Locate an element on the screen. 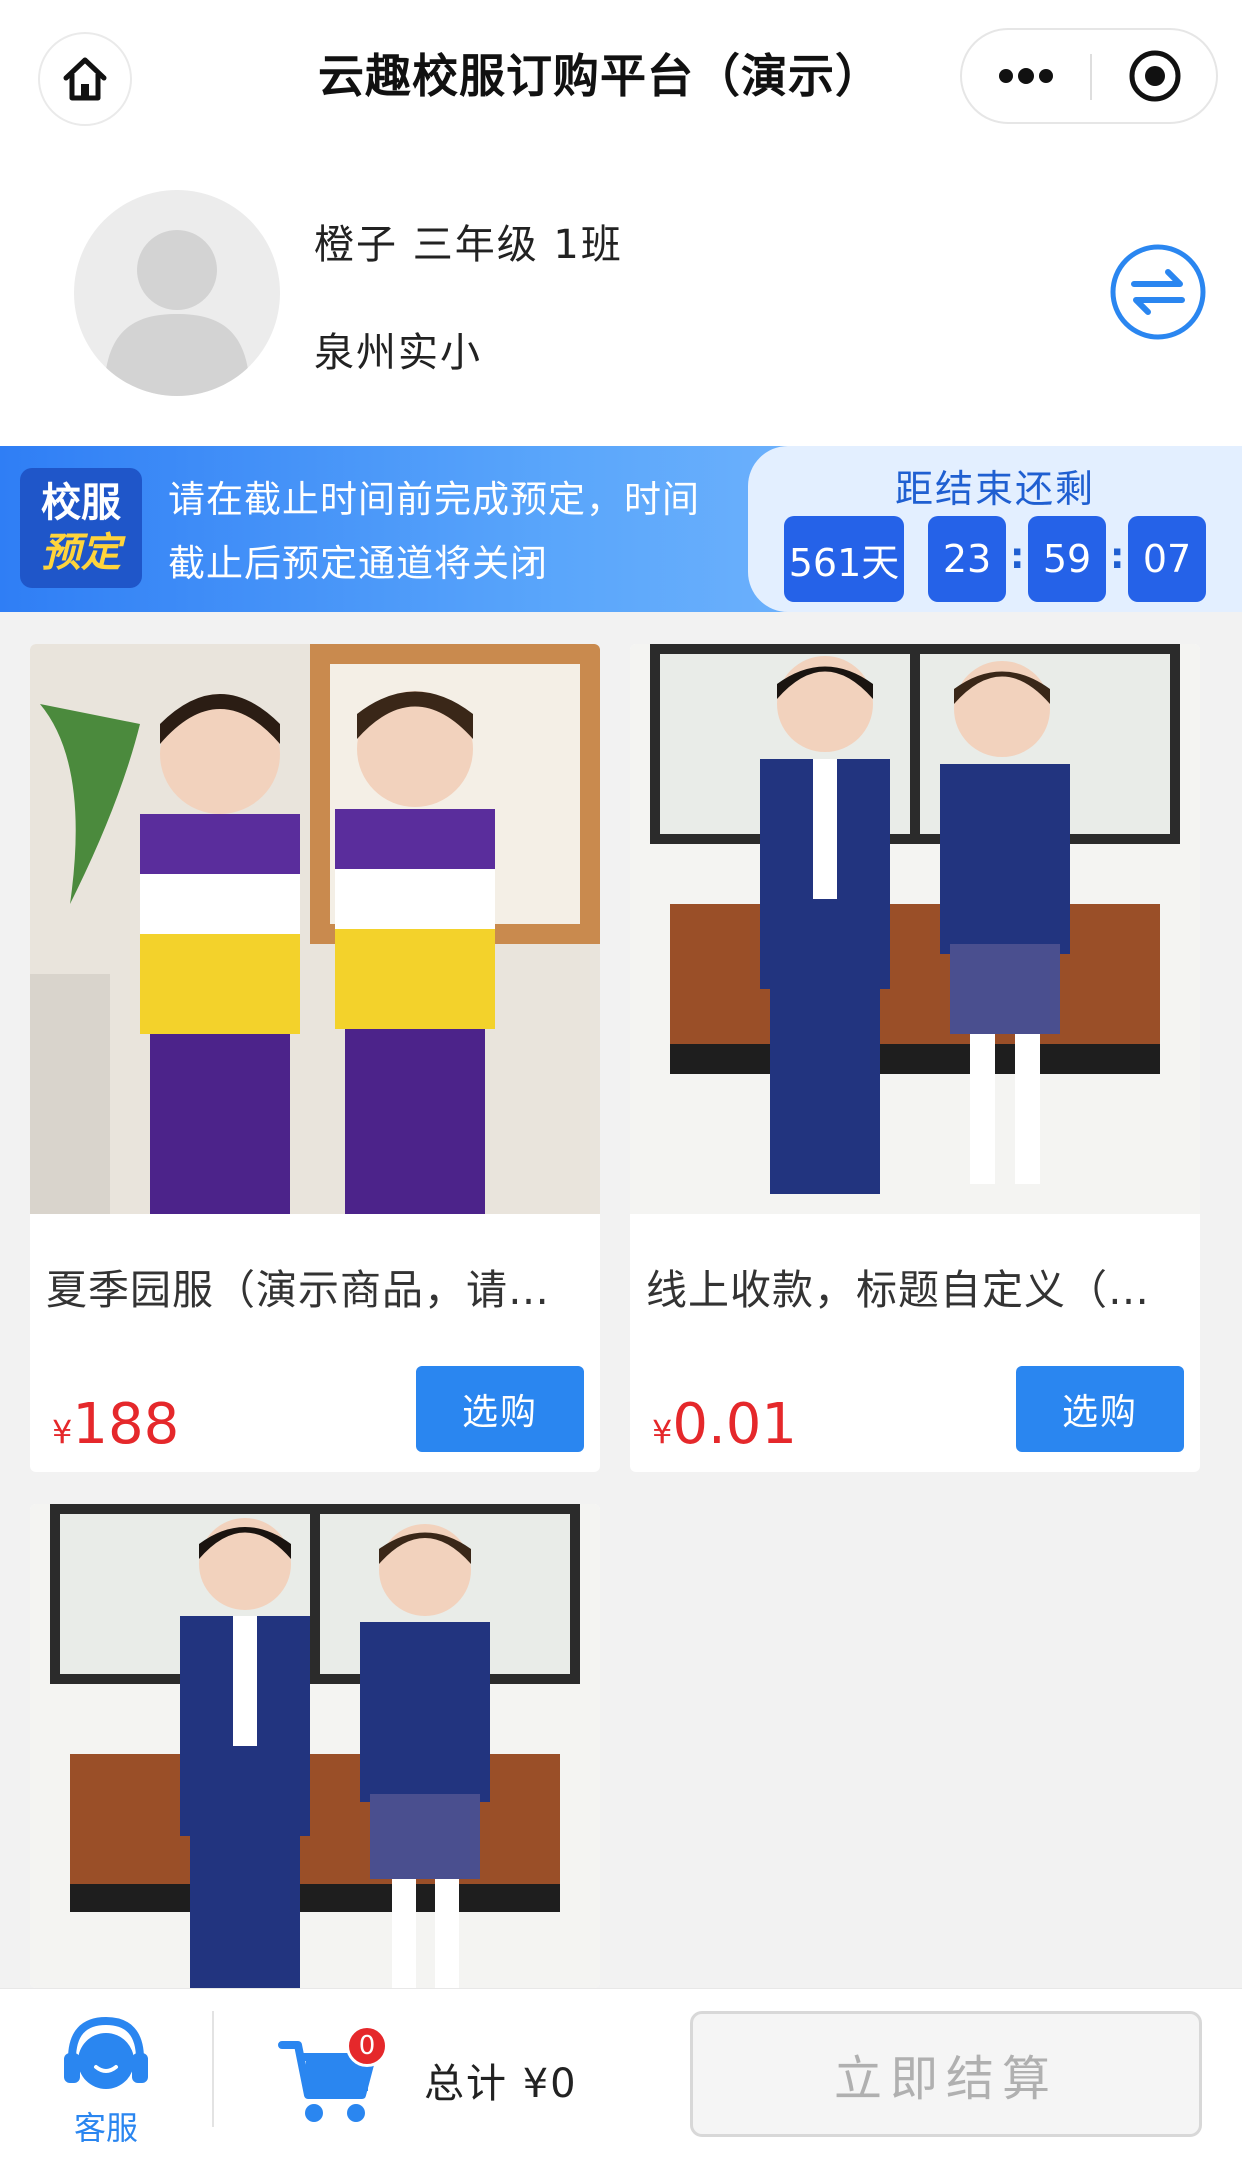 The width and height of the screenshot is (1242, 2157). record-target-icon is located at coordinates (1155, 76).